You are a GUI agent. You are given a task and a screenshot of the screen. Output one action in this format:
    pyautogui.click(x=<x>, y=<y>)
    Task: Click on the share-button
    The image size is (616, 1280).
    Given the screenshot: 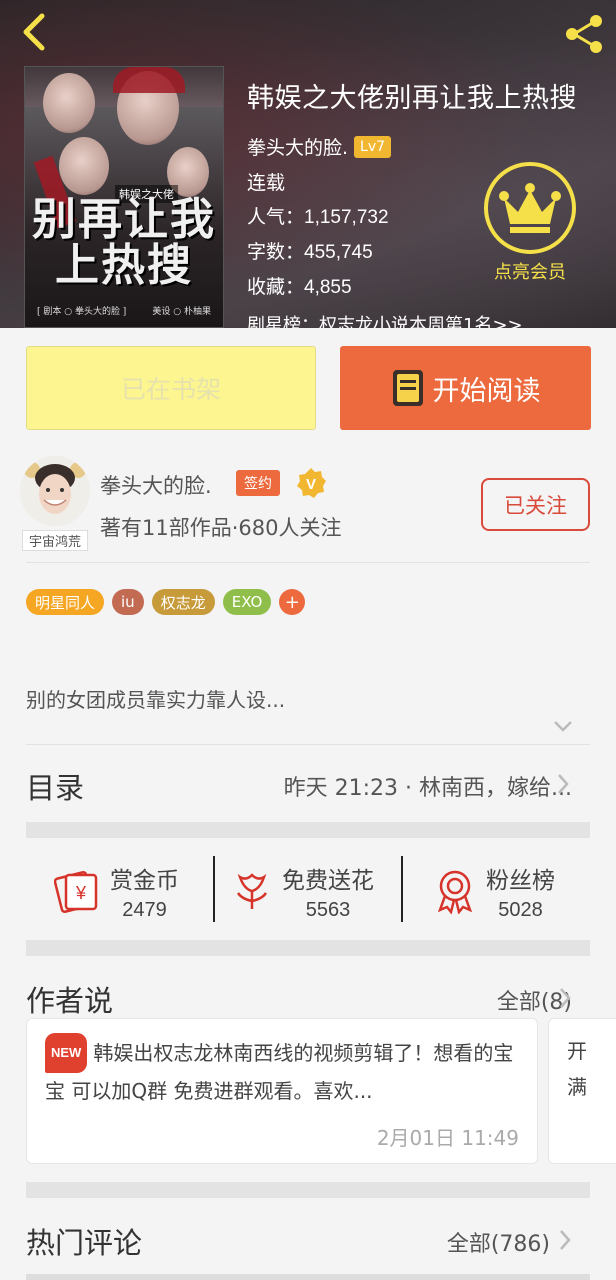 What is the action you would take?
    pyautogui.click(x=584, y=34)
    